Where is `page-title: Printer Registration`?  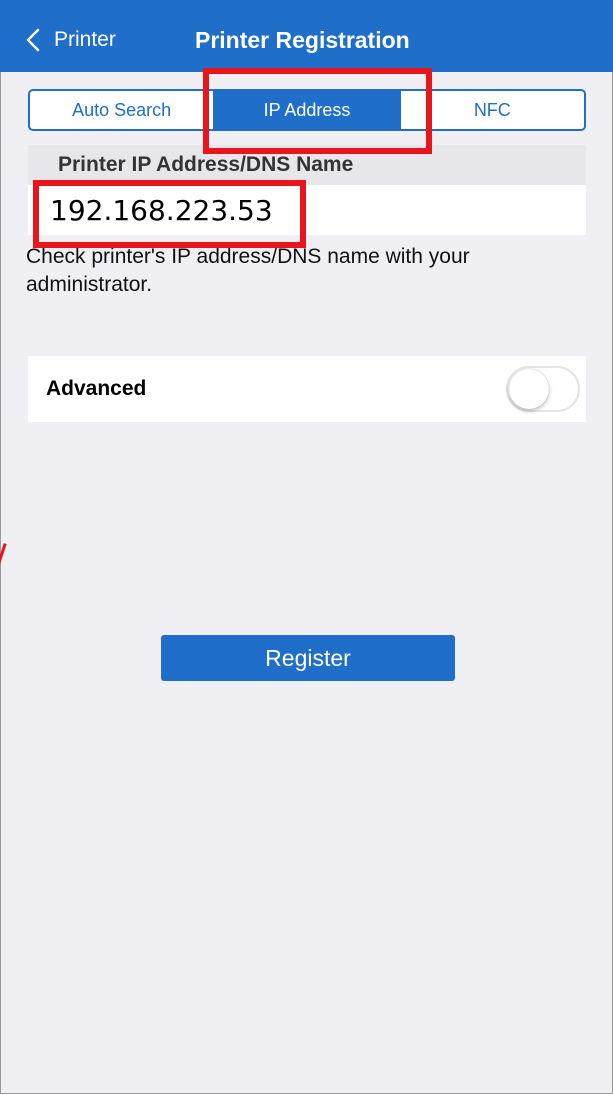 page-title: Printer Registration is located at coordinates (302, 40).